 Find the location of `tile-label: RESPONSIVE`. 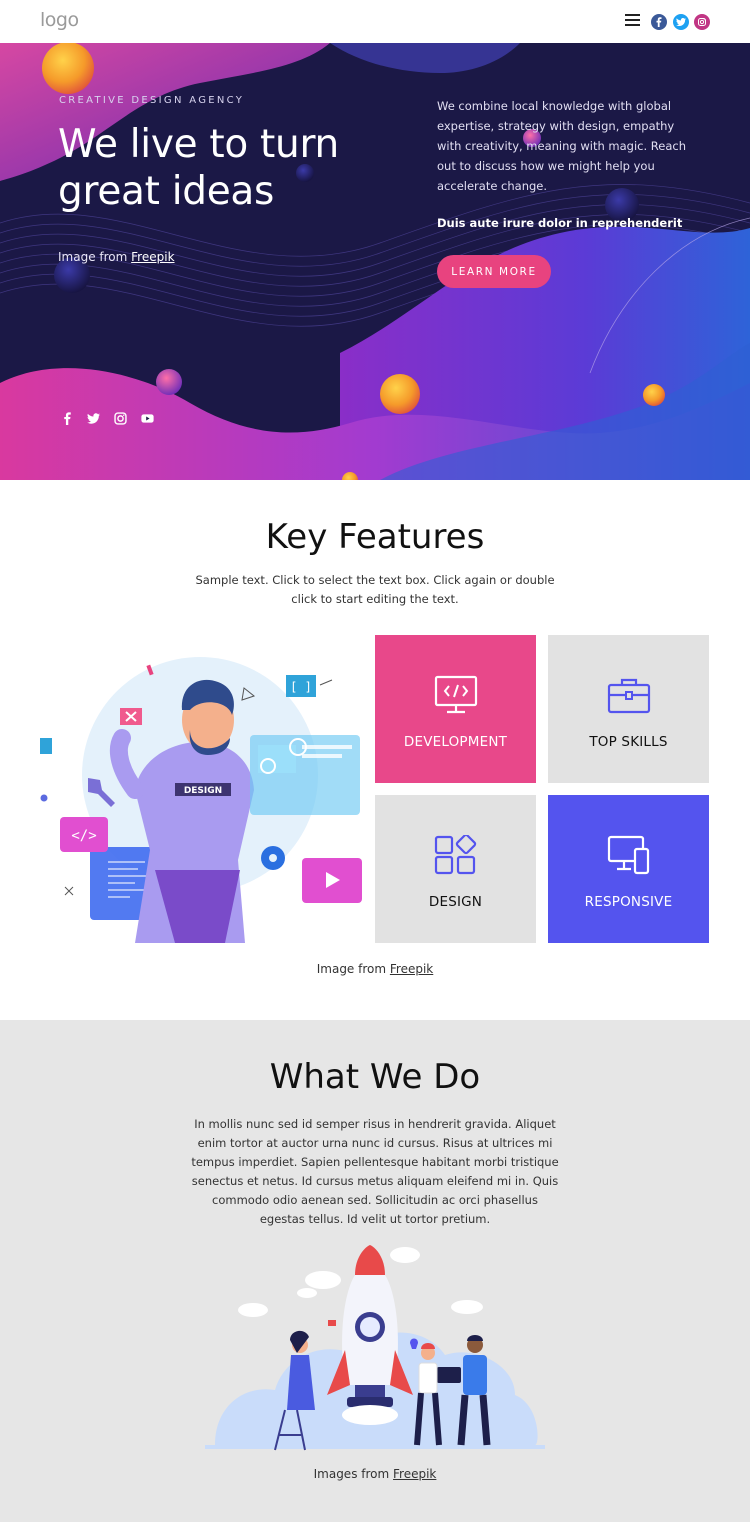

tile-label: RESPONSIVE is located at coordinates (628, 902).